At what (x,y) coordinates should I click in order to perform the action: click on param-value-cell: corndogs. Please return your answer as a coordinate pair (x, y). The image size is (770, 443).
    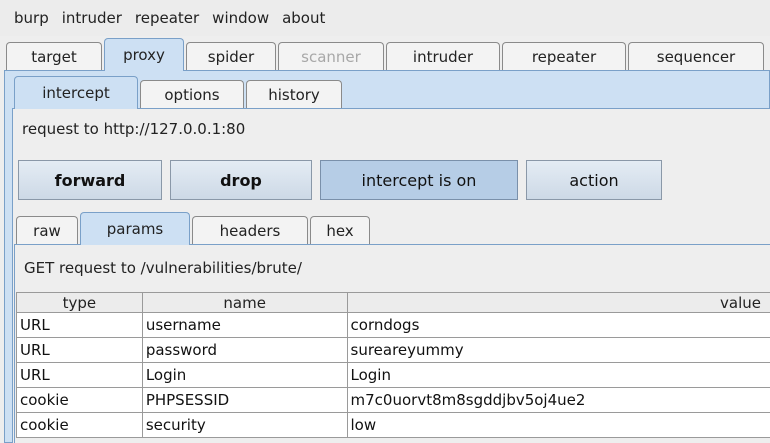
    Looking at the image, I should click on (558, 325).